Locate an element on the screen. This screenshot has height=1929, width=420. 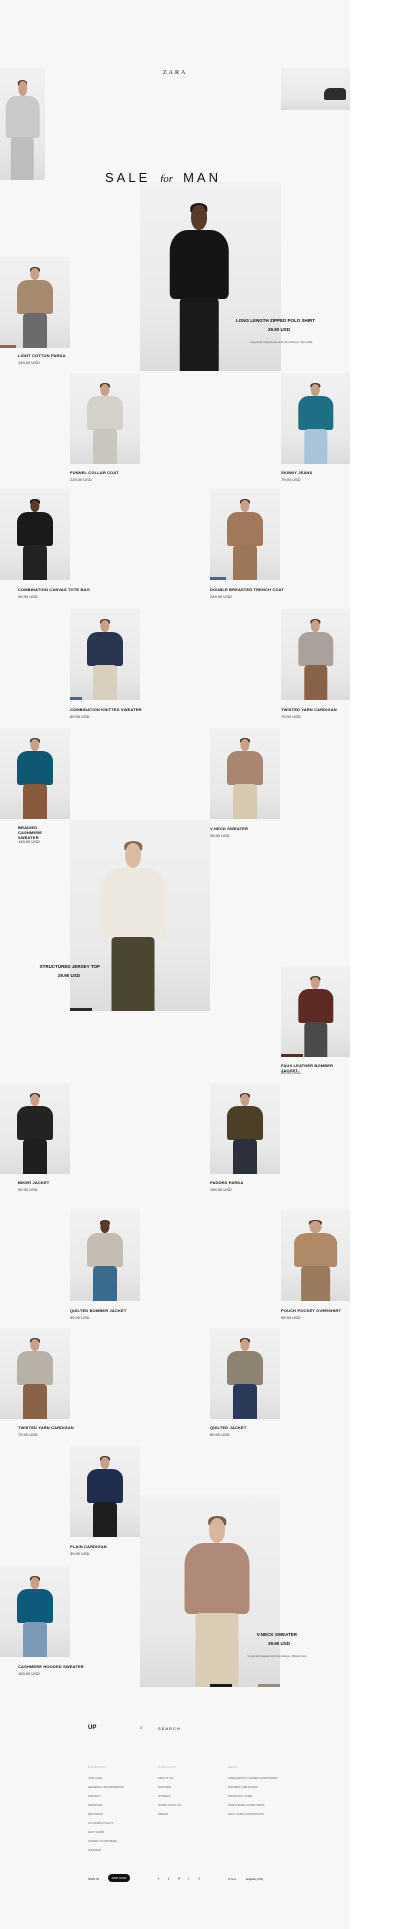
product-name: SKINNY JEANS is located at coordinates (296, 472).